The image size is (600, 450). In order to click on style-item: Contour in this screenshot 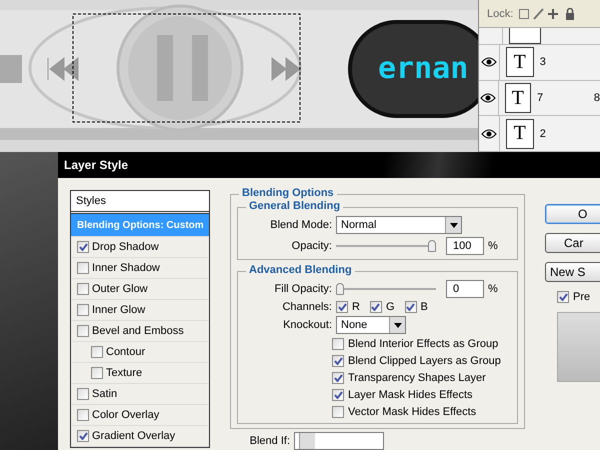, I will do `click(140, 352)`.